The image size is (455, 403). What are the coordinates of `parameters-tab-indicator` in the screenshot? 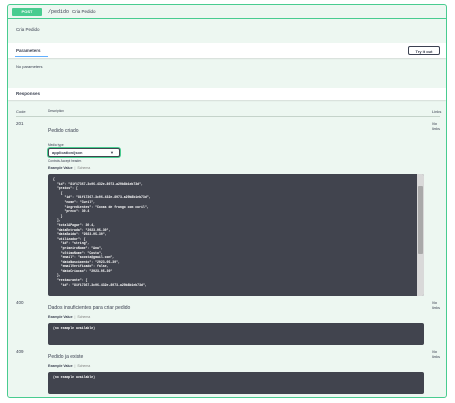 It's located at (31, 56).